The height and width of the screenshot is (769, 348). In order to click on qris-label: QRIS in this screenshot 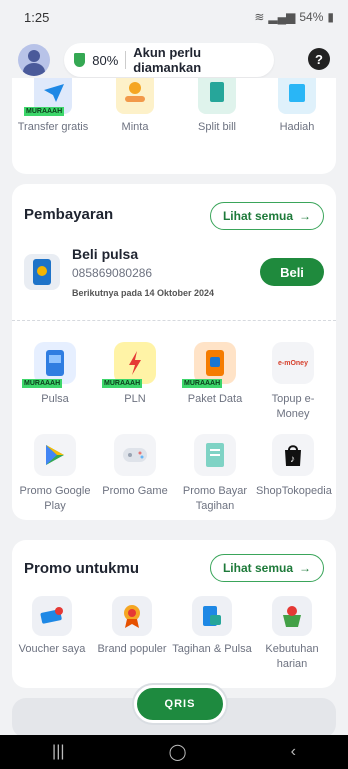, I will do `click(180, 704)`.